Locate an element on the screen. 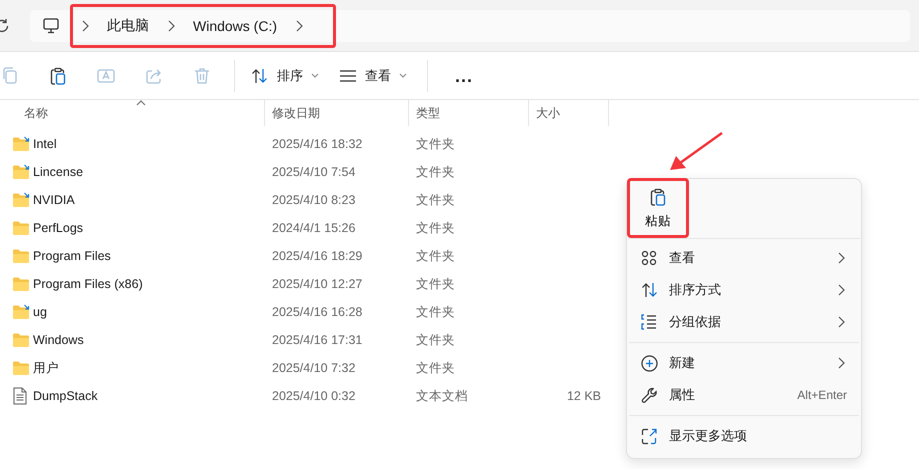 The image size is (919, 469). file-name: Program Files (x86) is located at coordinates (88, 284).